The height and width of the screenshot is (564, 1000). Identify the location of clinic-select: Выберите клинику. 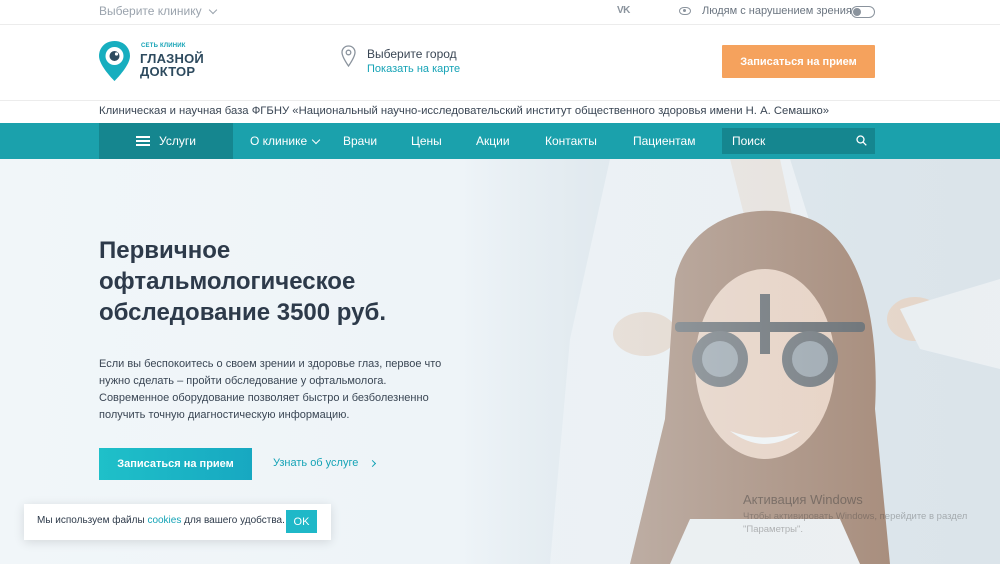
(158, 11).